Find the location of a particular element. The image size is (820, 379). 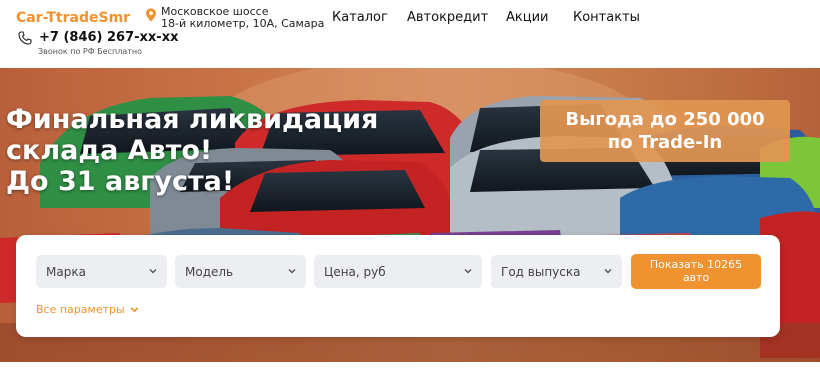

nav-contacts: Контакты is located at coordinates (606, 17).